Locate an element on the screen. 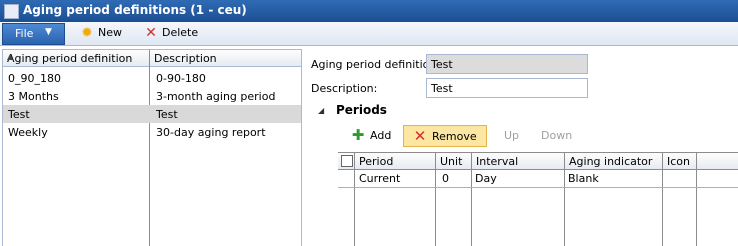 This screenshot has width=738, height=246. title-bar: Aging period definitions (1 - ceu) is located at coordinates (369, 11).